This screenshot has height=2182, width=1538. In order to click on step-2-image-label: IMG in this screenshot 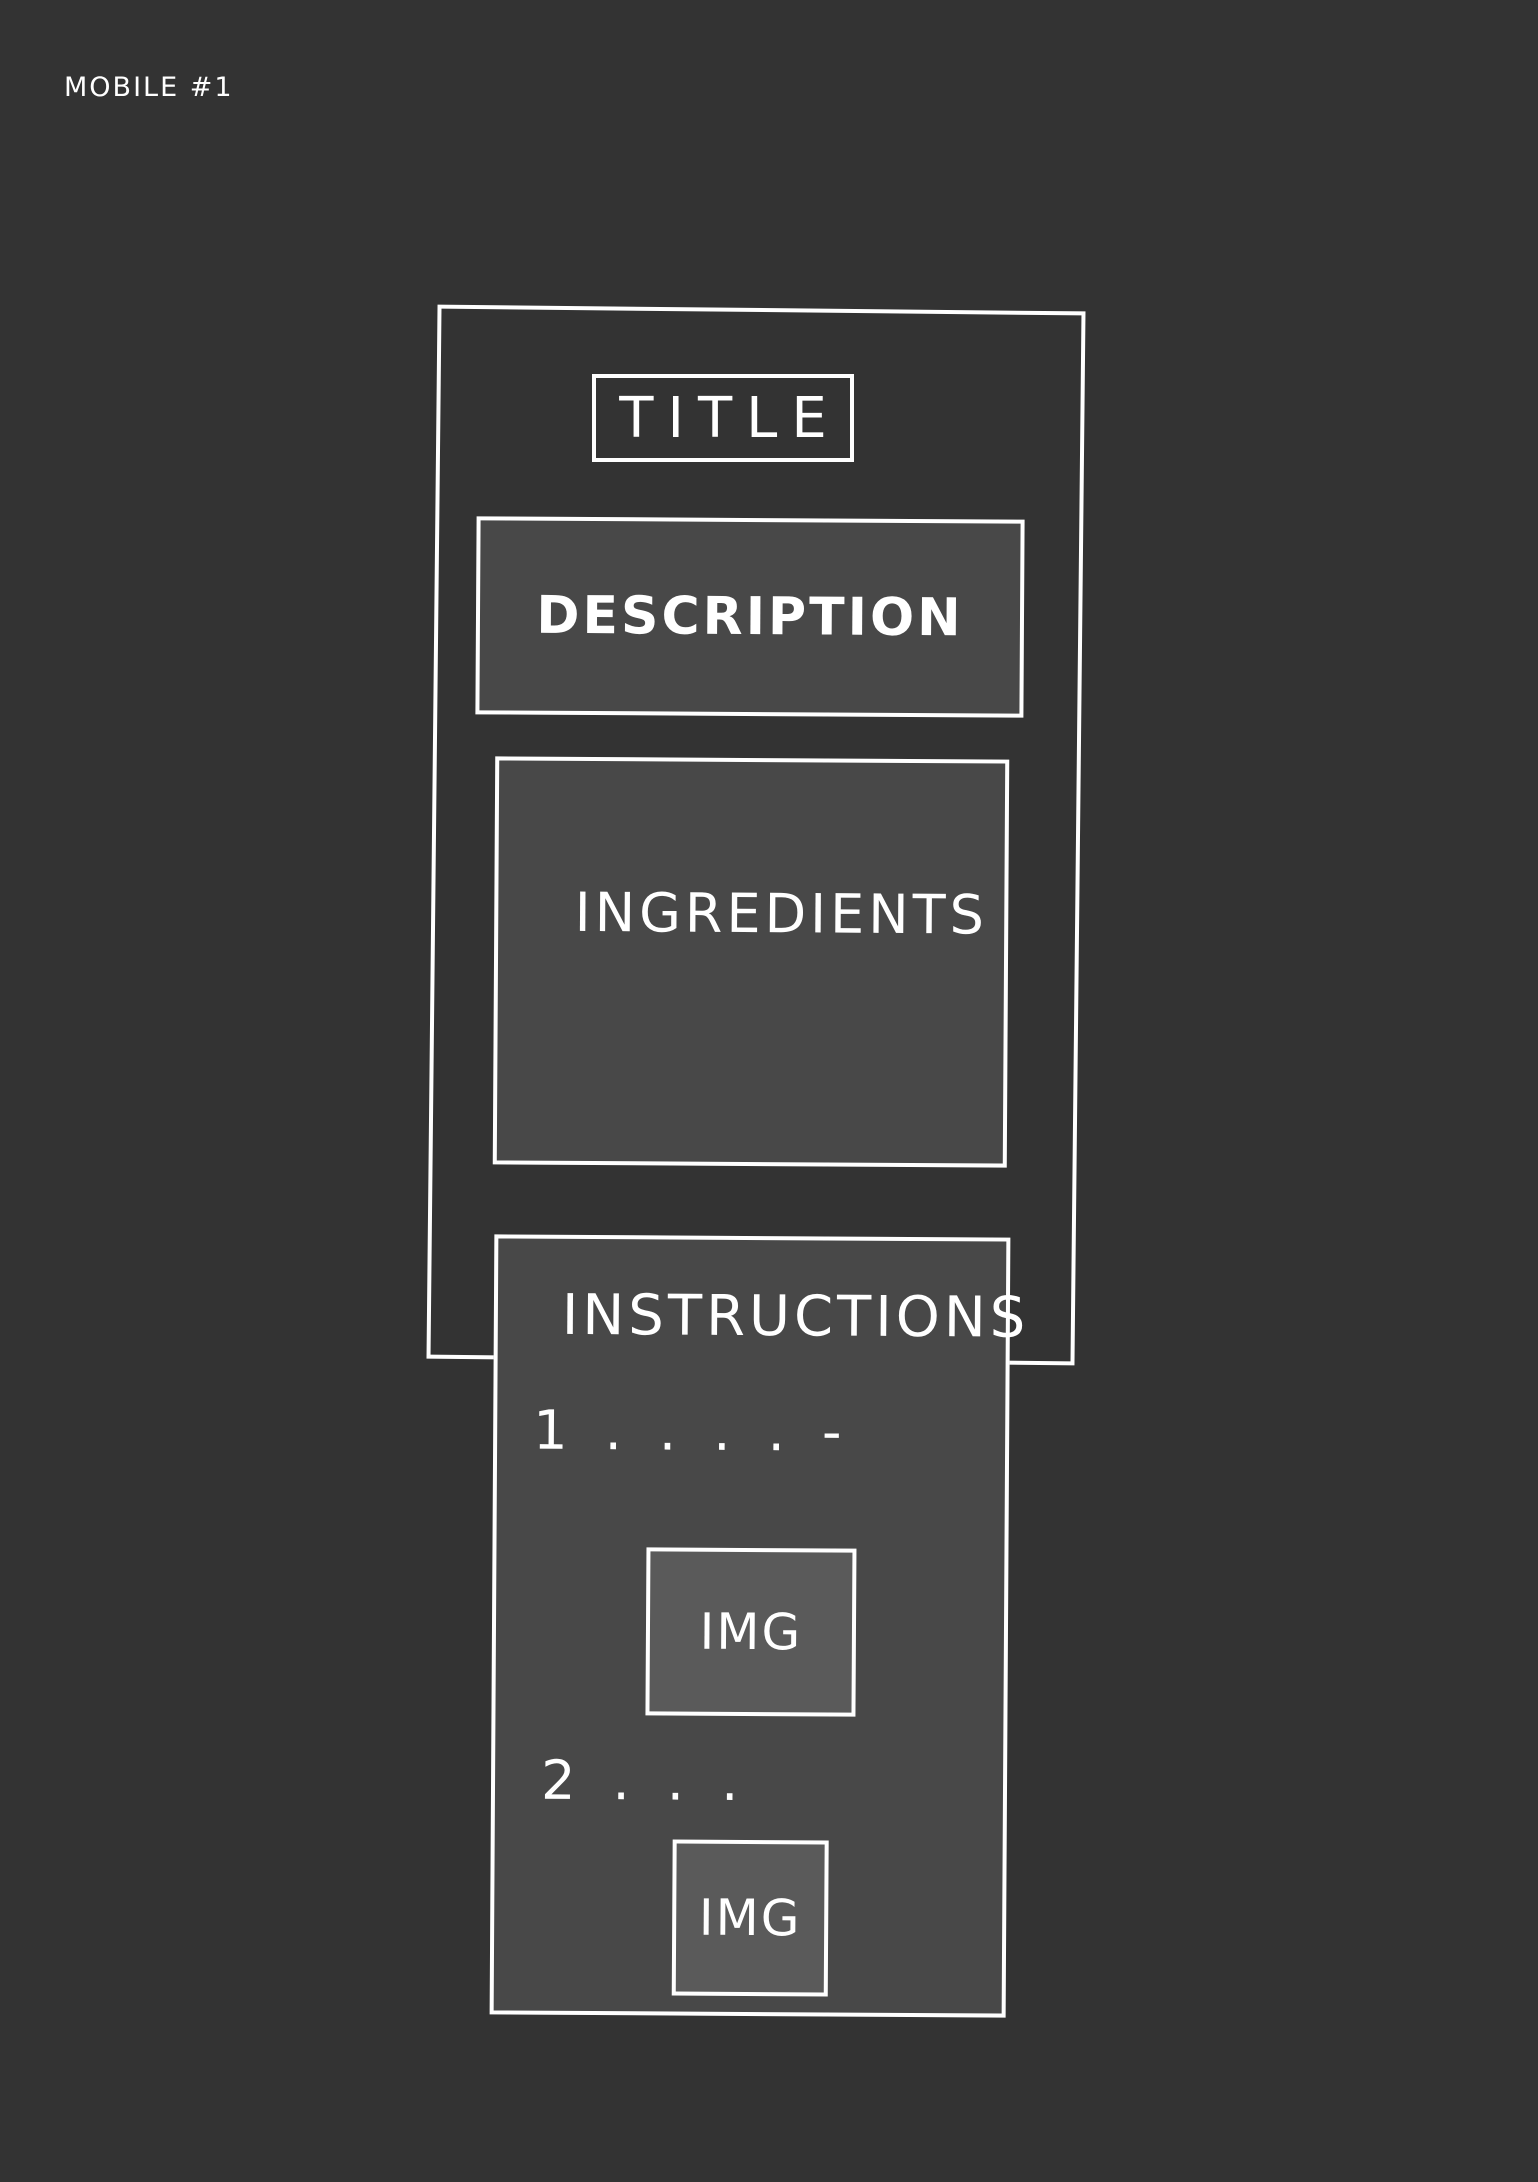, I will do `click(750, 1918)`.